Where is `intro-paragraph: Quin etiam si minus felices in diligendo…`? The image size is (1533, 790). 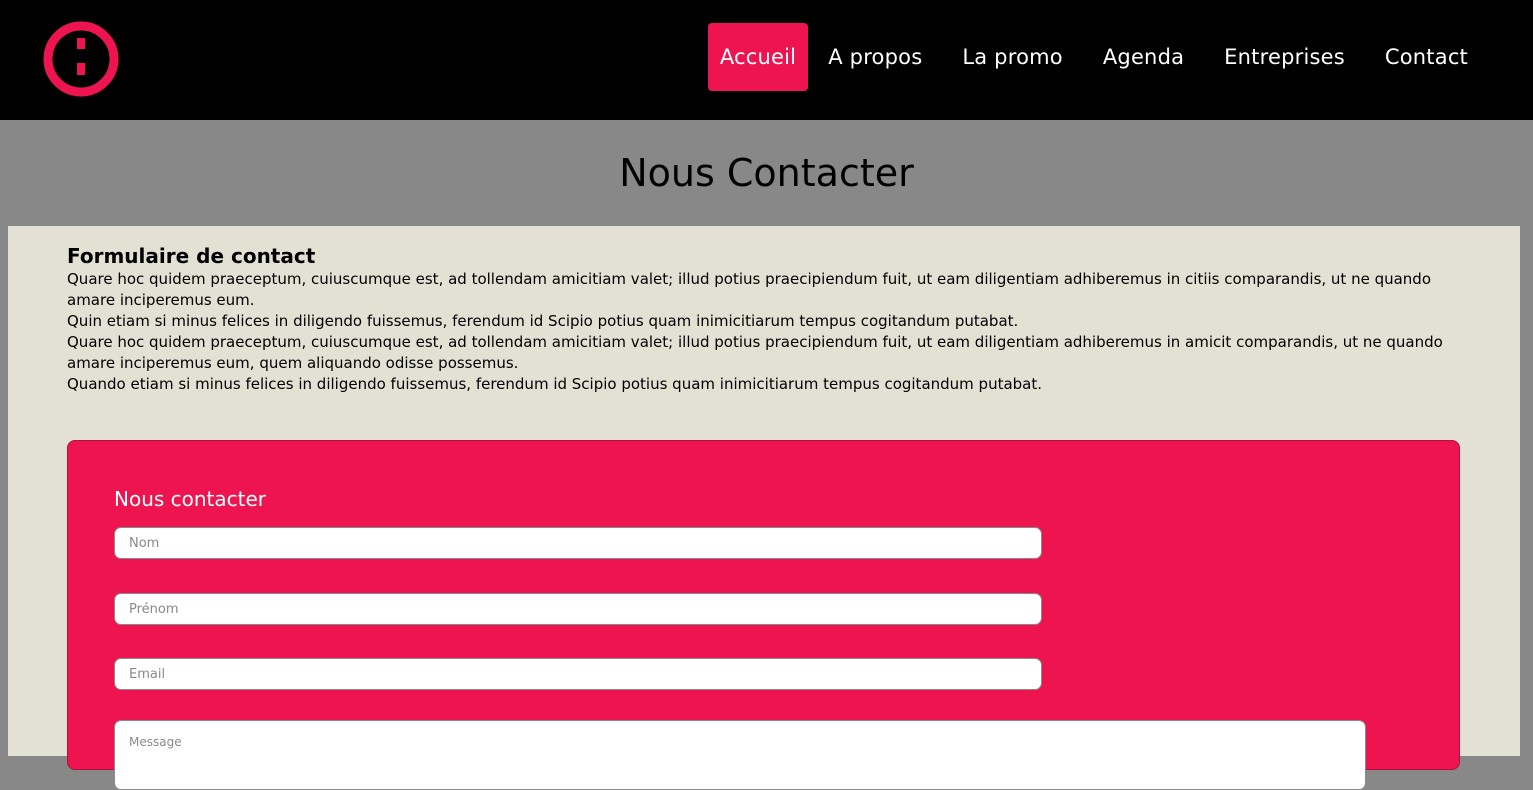 intro-paragraph: Quin etiam si minus felices in diligendo… is located at coordinates (543, 321).